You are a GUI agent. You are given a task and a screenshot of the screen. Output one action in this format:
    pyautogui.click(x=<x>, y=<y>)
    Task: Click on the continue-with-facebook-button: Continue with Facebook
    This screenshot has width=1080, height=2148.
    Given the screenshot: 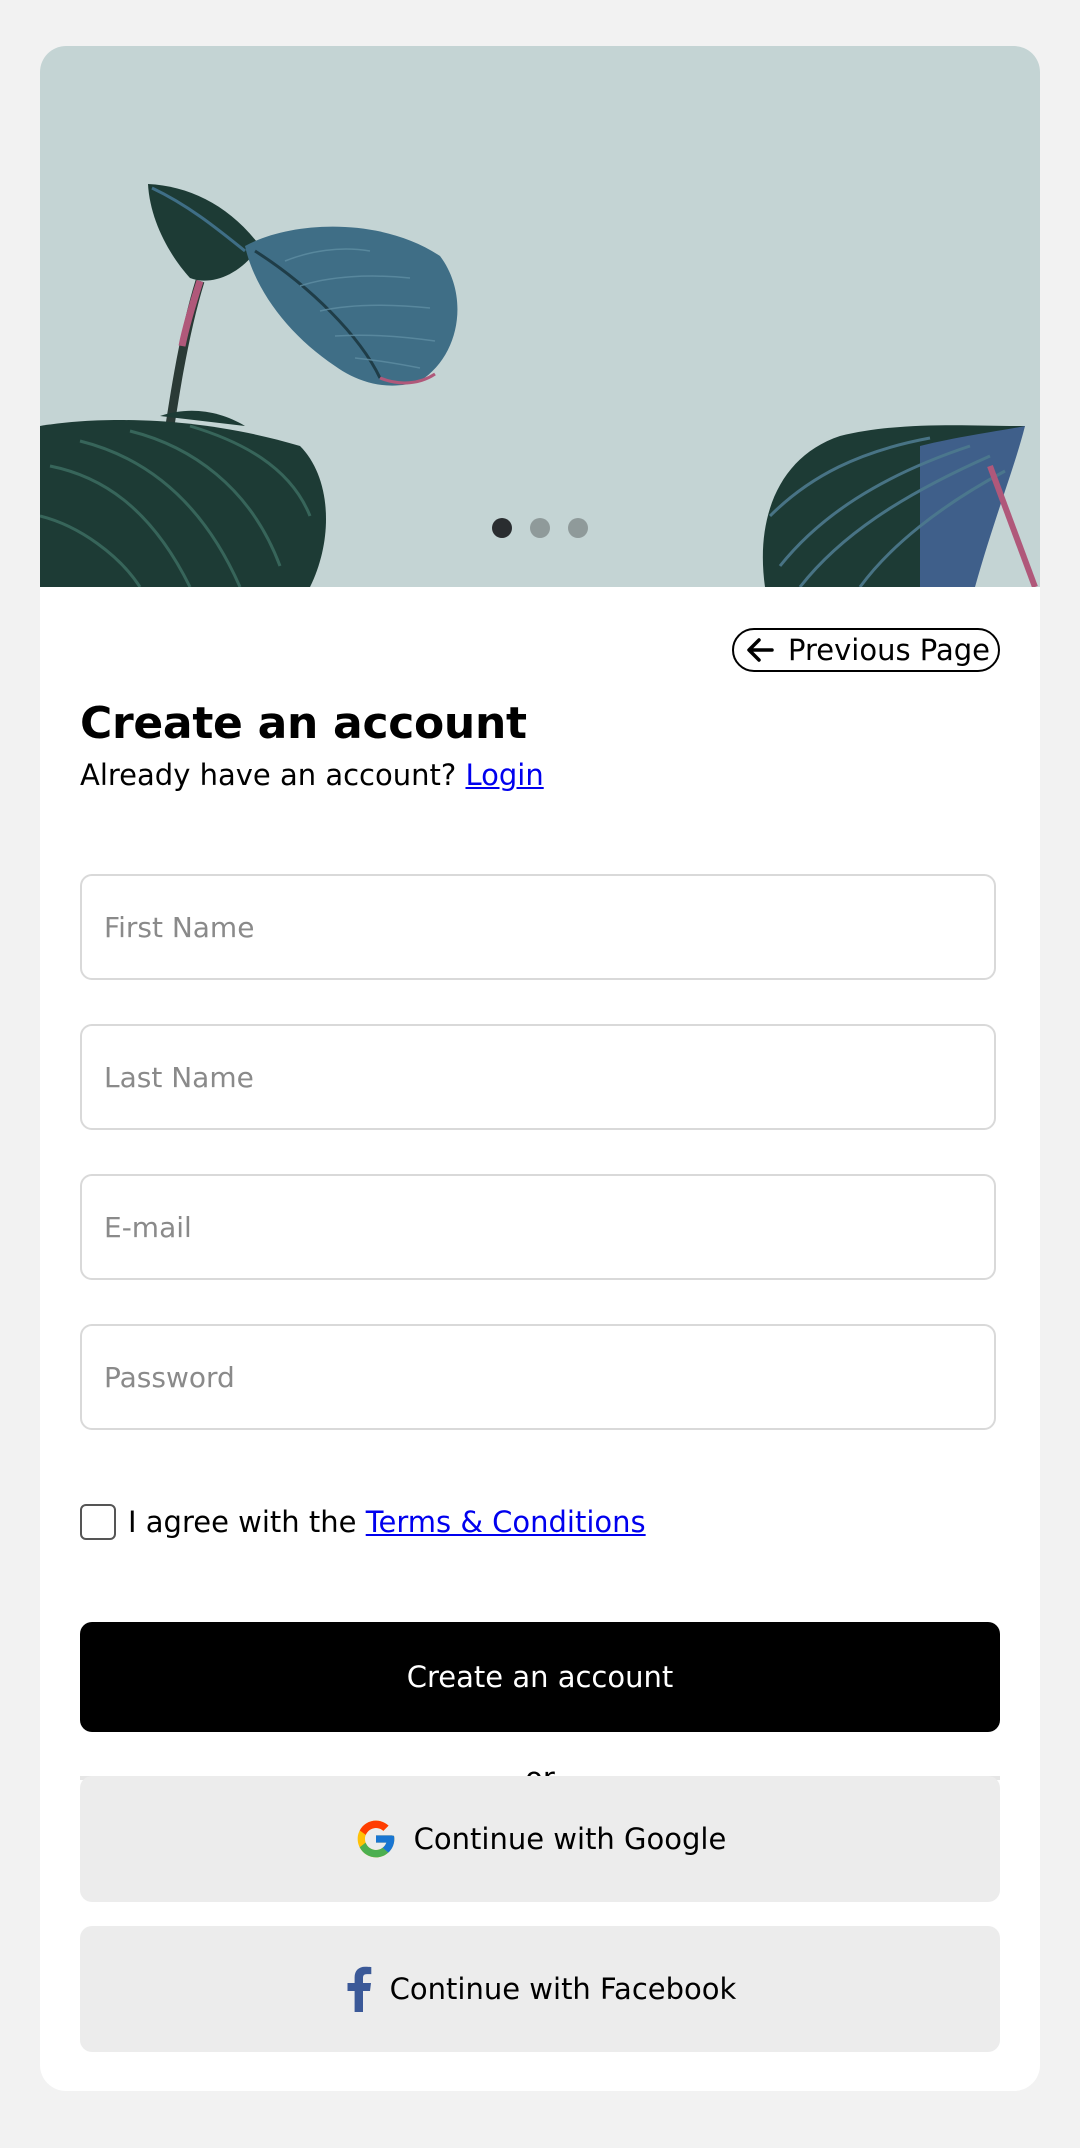 What is the action you would take?
    pyautogui.click(x=540, y=1989)
    